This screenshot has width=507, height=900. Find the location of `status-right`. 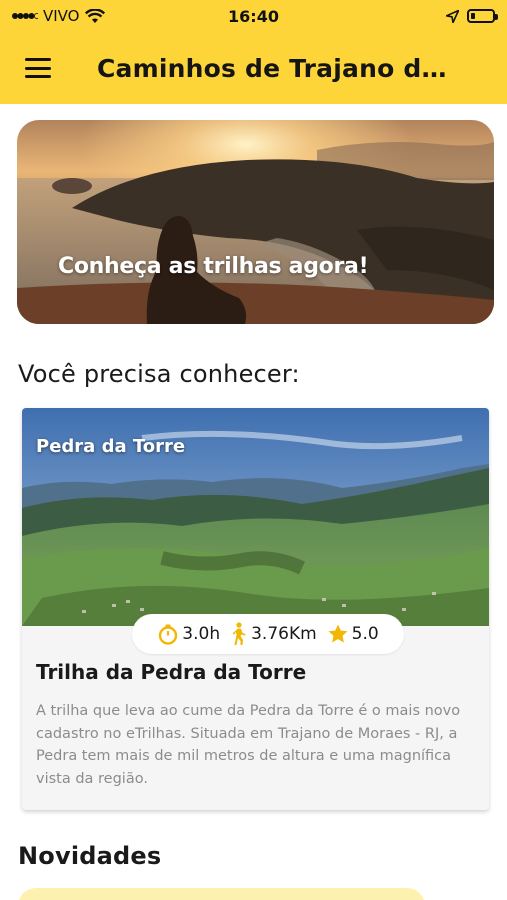

status-right is located at coordinates (472, 16).